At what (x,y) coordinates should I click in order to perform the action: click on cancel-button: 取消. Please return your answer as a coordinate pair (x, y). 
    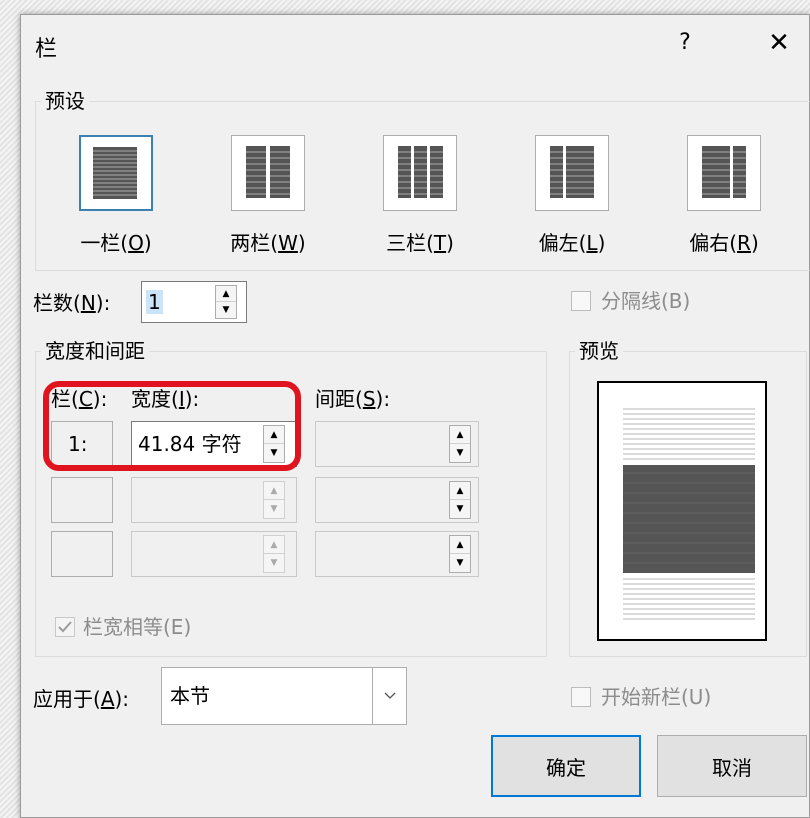
    Looking at the image, I should click on (732, 766).